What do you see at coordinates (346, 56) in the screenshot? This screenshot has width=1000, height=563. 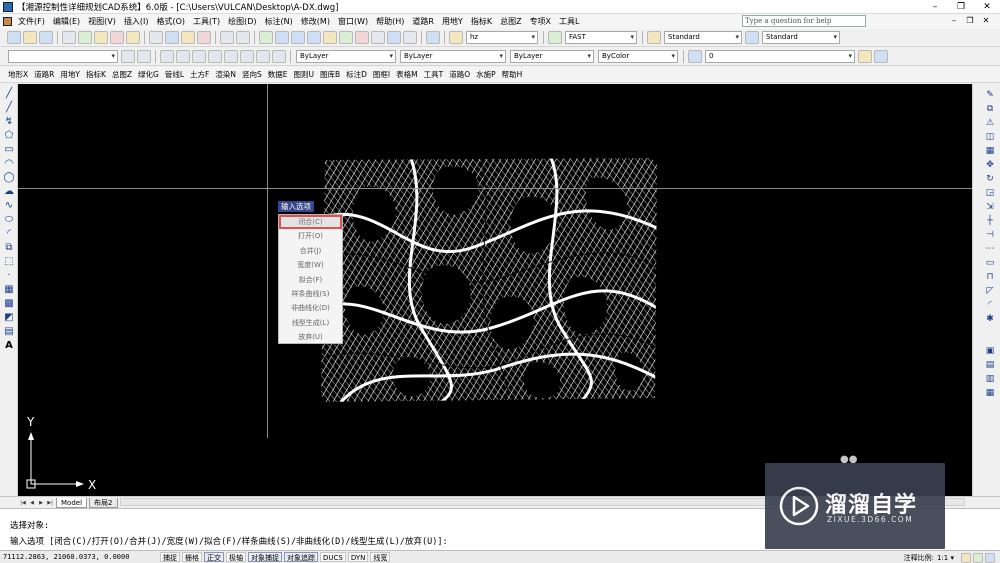 I see `color-combo: ByLayer` at bounding box center [346, 56].